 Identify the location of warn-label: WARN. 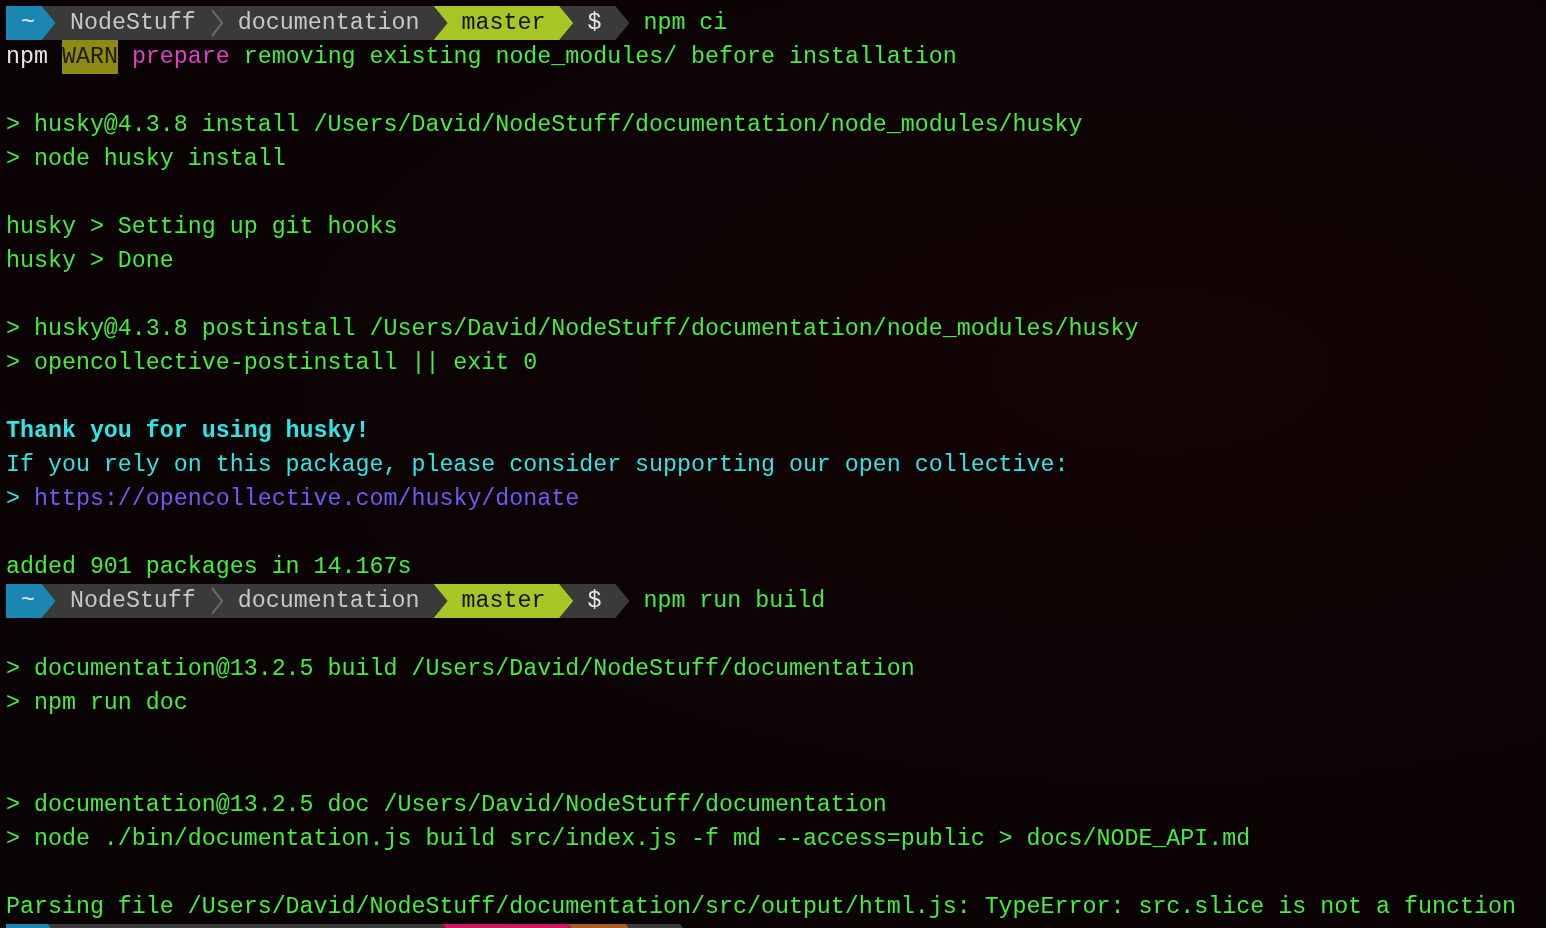
(89, 57).